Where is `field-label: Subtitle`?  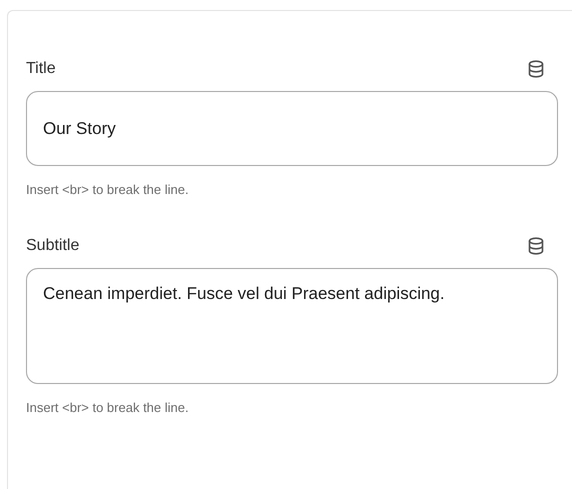
field-label: Subtitle is located at coordinates (53, 246).